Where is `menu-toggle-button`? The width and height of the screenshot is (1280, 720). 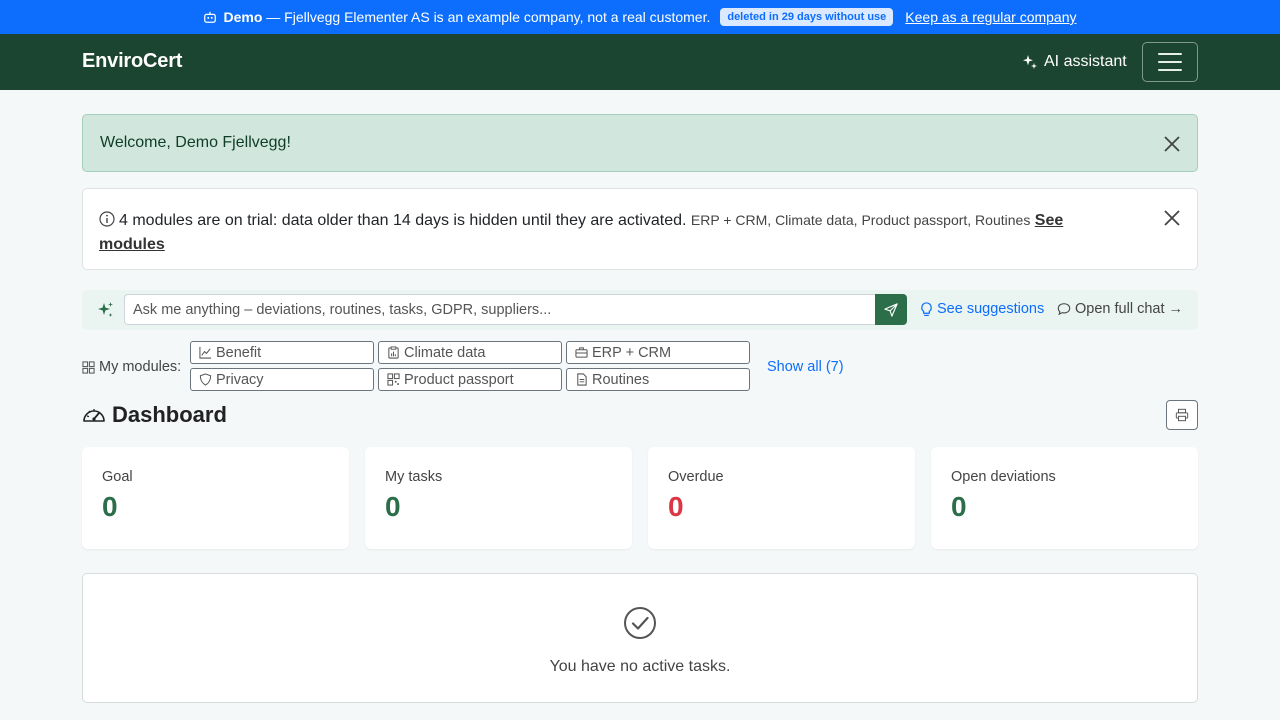 menu-toggle-button is located at coordinates (1170, 62).